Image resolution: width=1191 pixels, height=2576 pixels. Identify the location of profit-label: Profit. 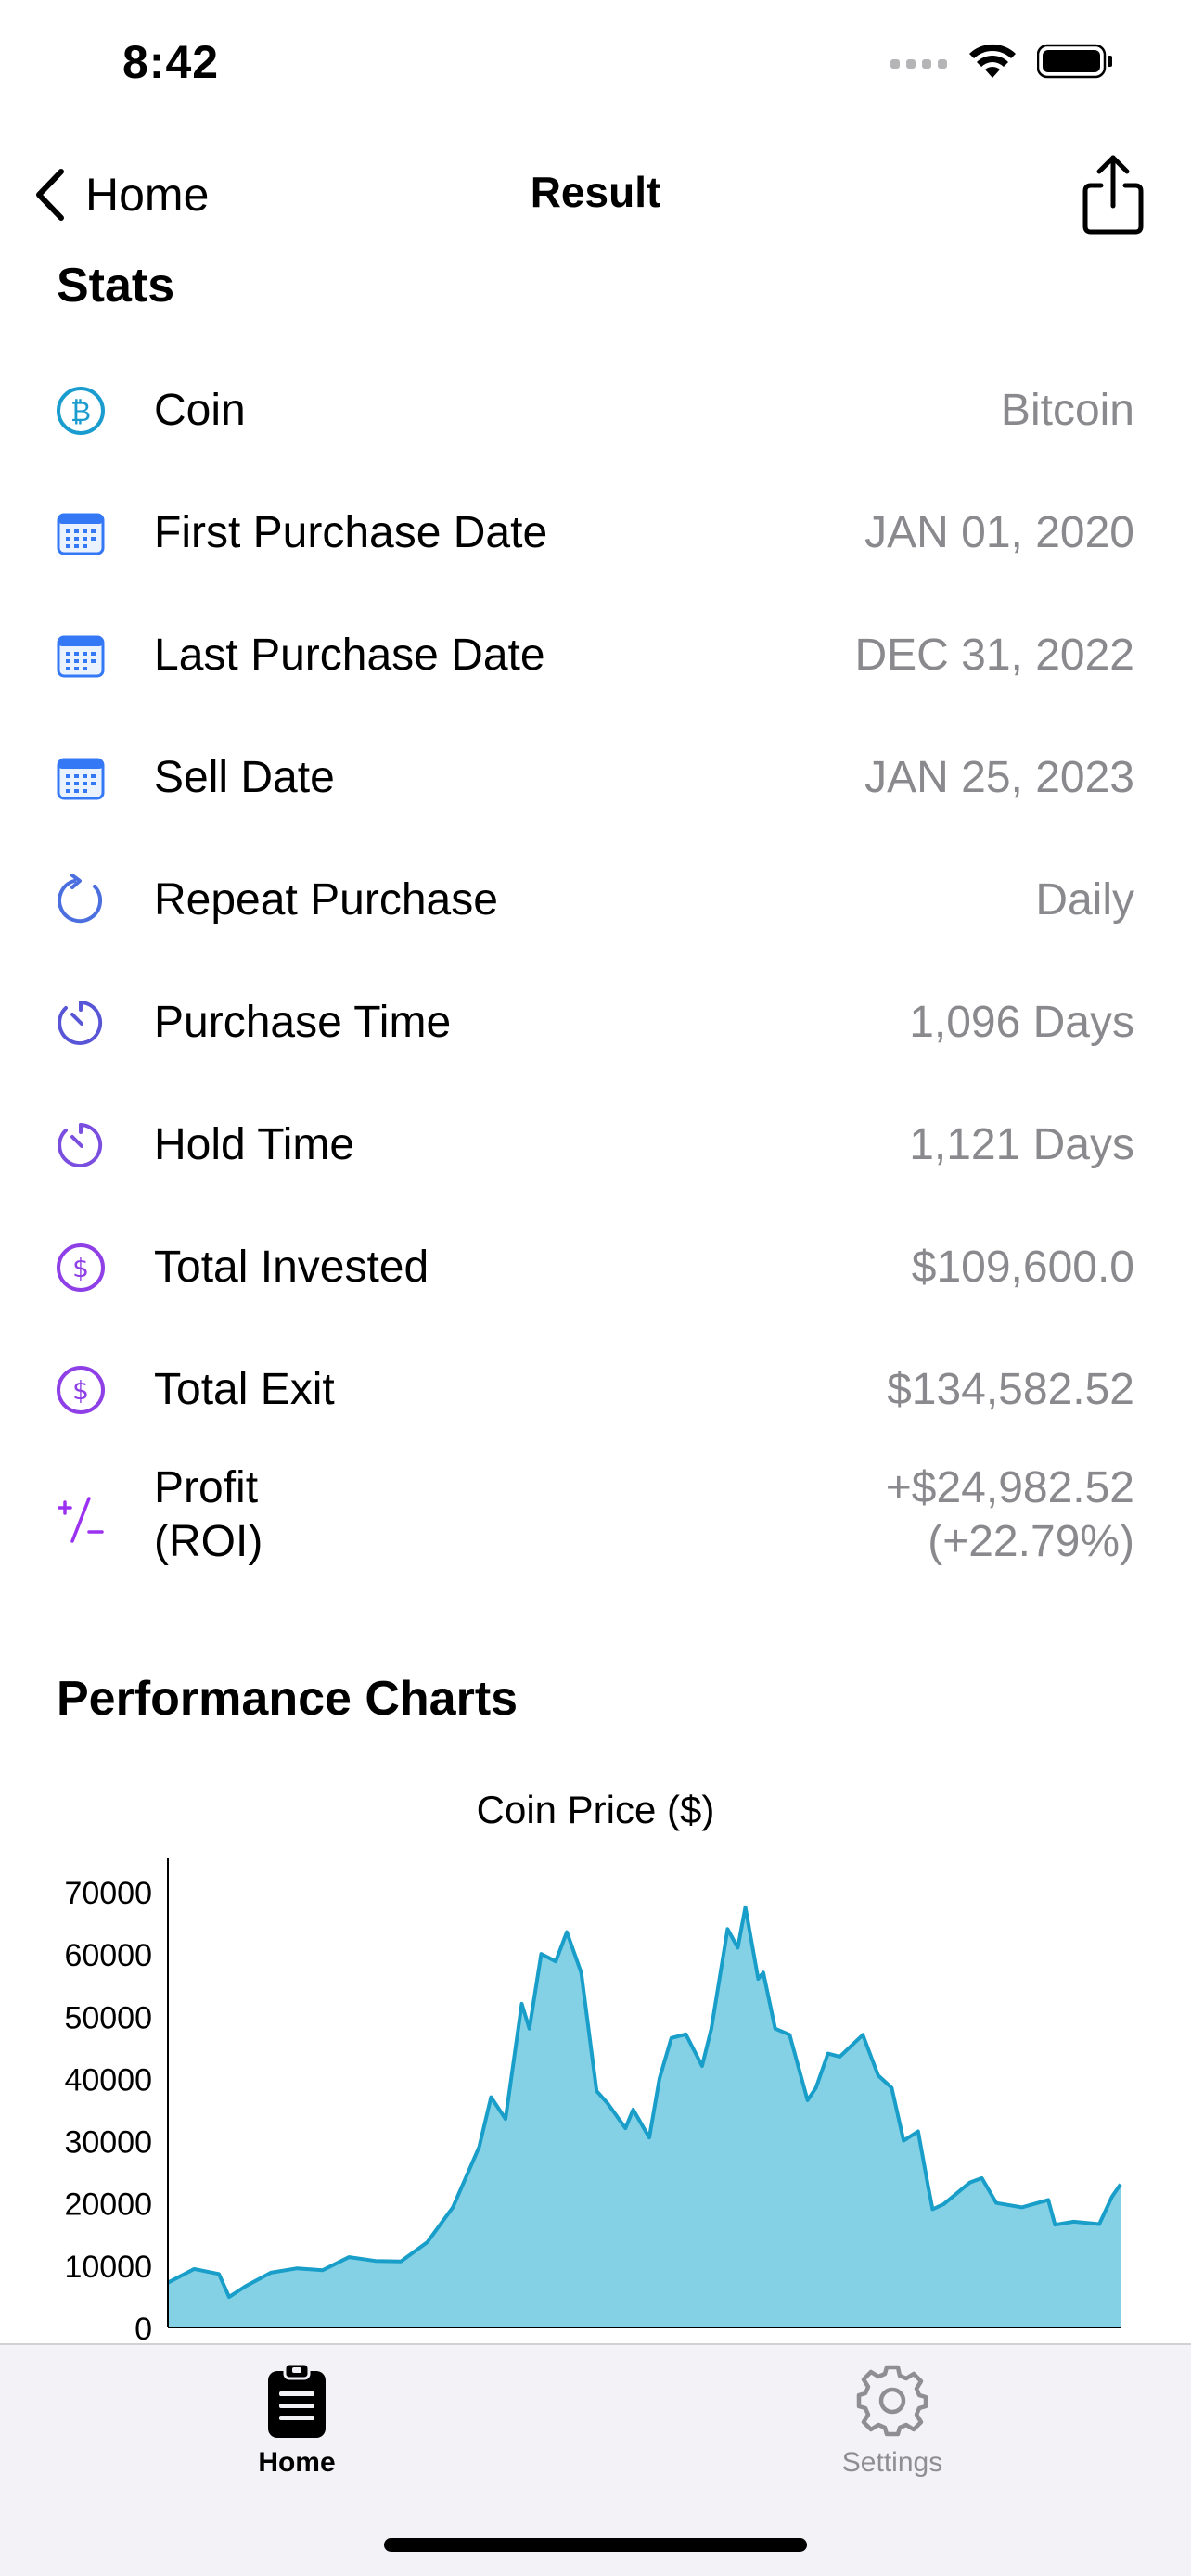
(206, 1487).